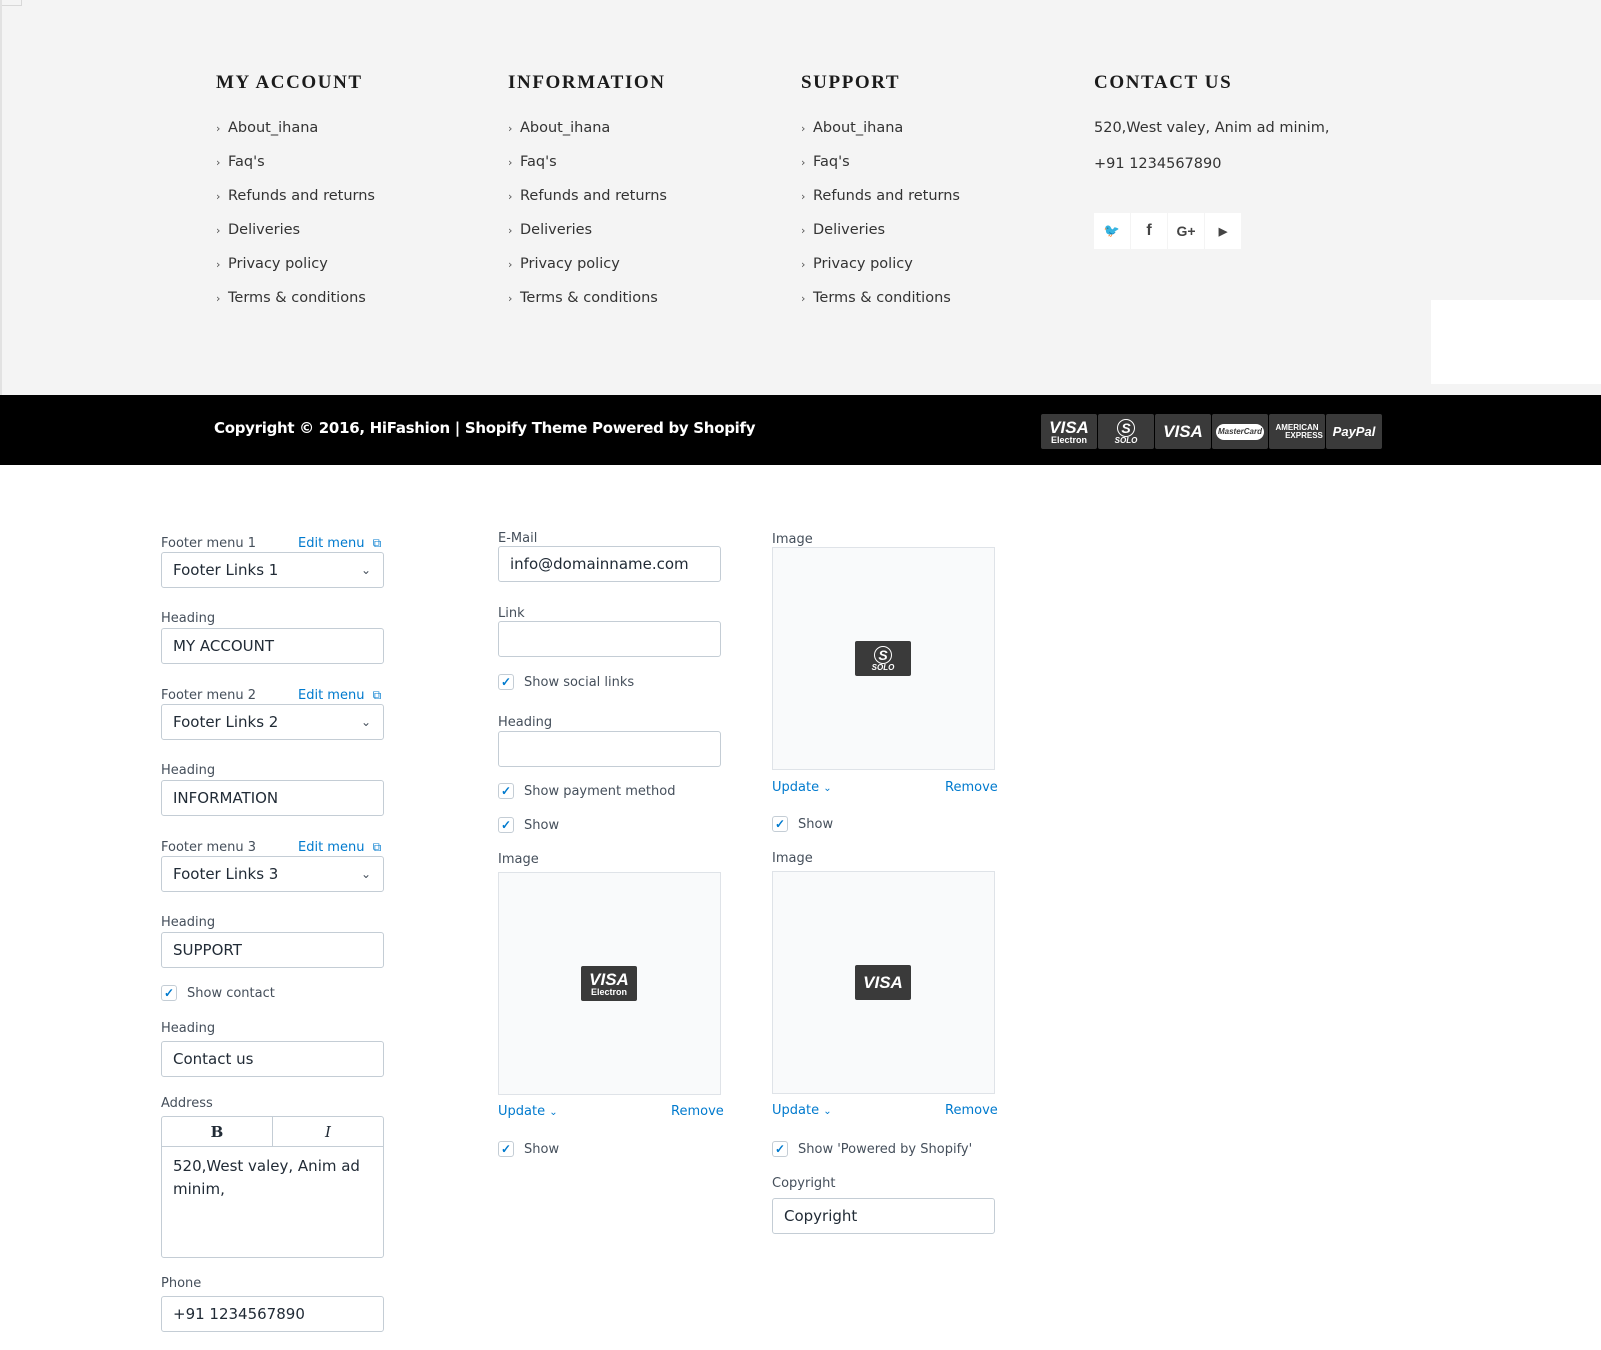 The width and height of the screenshot is (1601, 1350). What do you see at coordinates (339, 847) in the screenshot?
I see `edit-menu-3-link: Edit menu ⧉` at bounding box center [339, 847].